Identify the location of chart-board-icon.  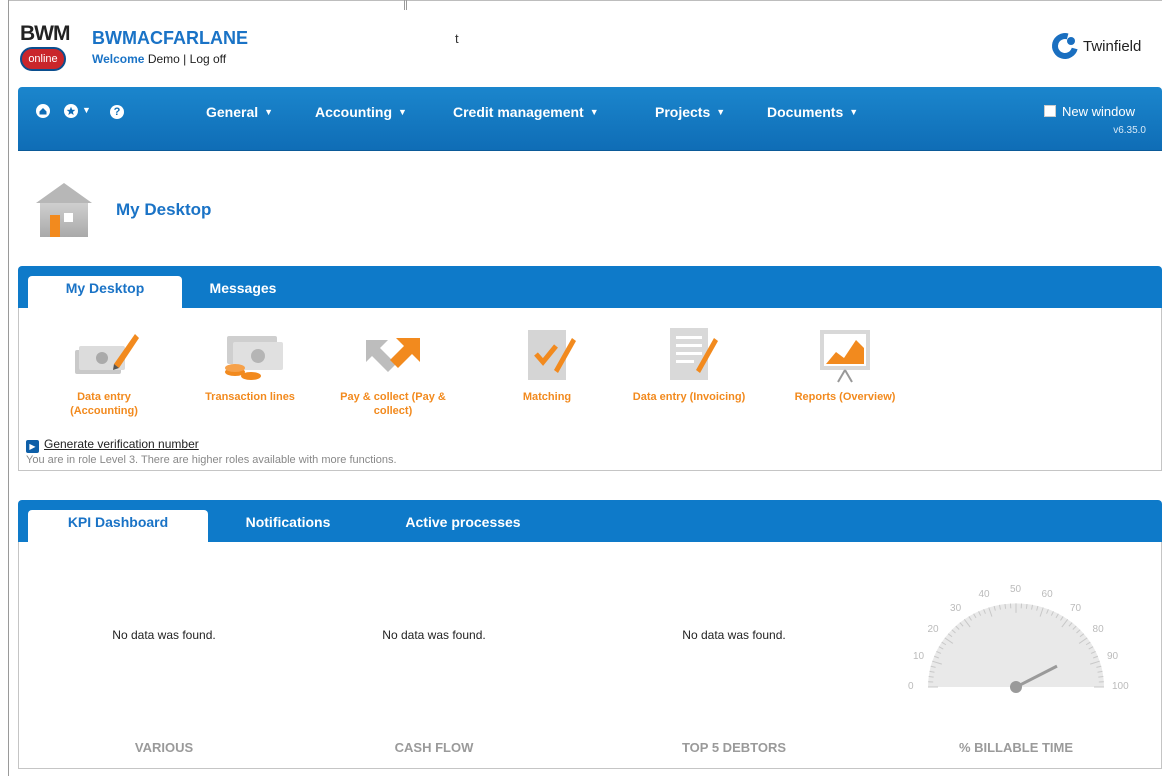
(845, 354).